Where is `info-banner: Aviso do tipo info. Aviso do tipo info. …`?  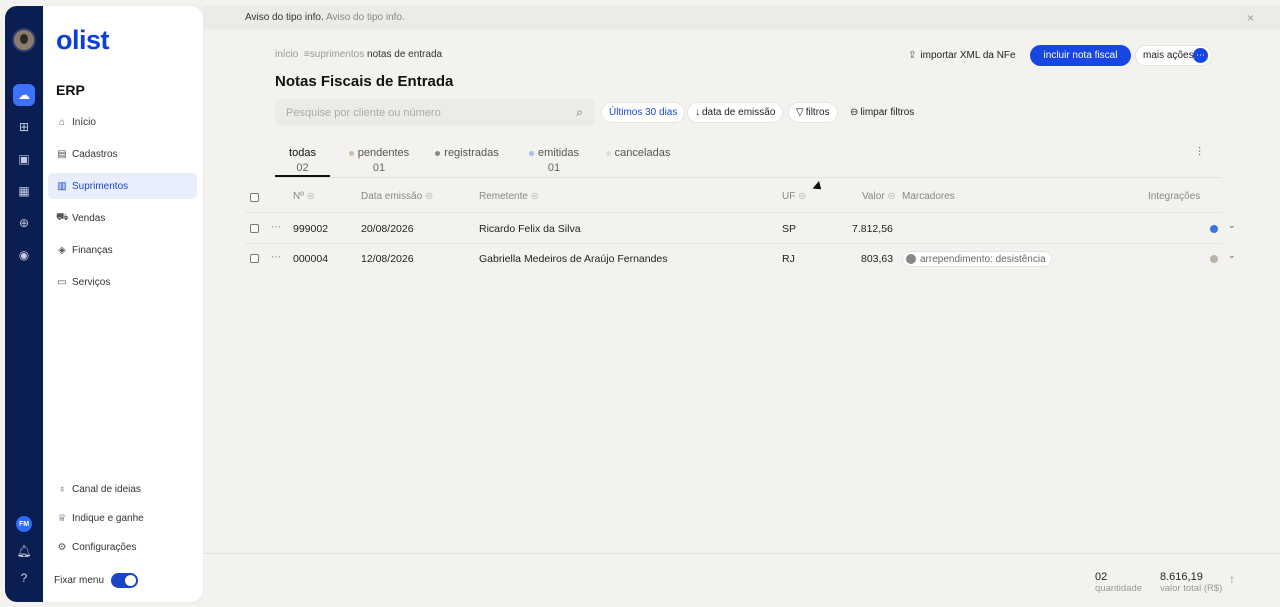 info-banner: Aviso do tipo info. Aviso do tipo info. … is located at coordinates (741, 18).